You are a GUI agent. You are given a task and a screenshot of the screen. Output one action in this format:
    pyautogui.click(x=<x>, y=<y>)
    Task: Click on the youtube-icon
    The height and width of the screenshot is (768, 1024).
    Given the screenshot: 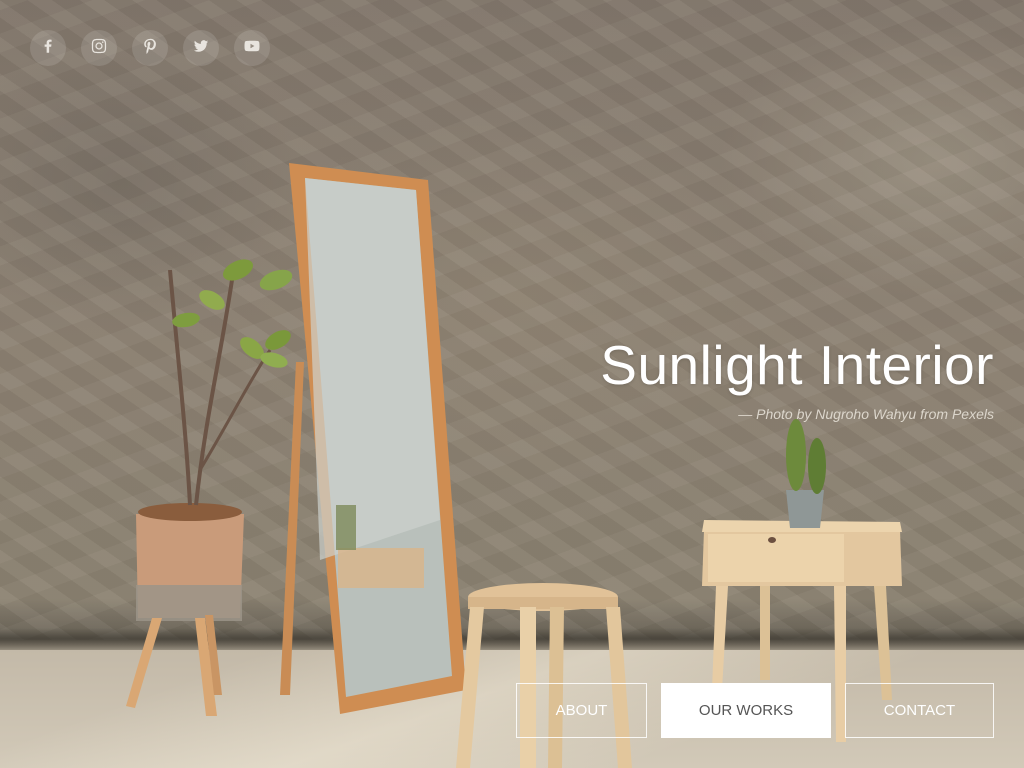 What is the action you would take?
    pyautogui.click(x=252, y=48)
    